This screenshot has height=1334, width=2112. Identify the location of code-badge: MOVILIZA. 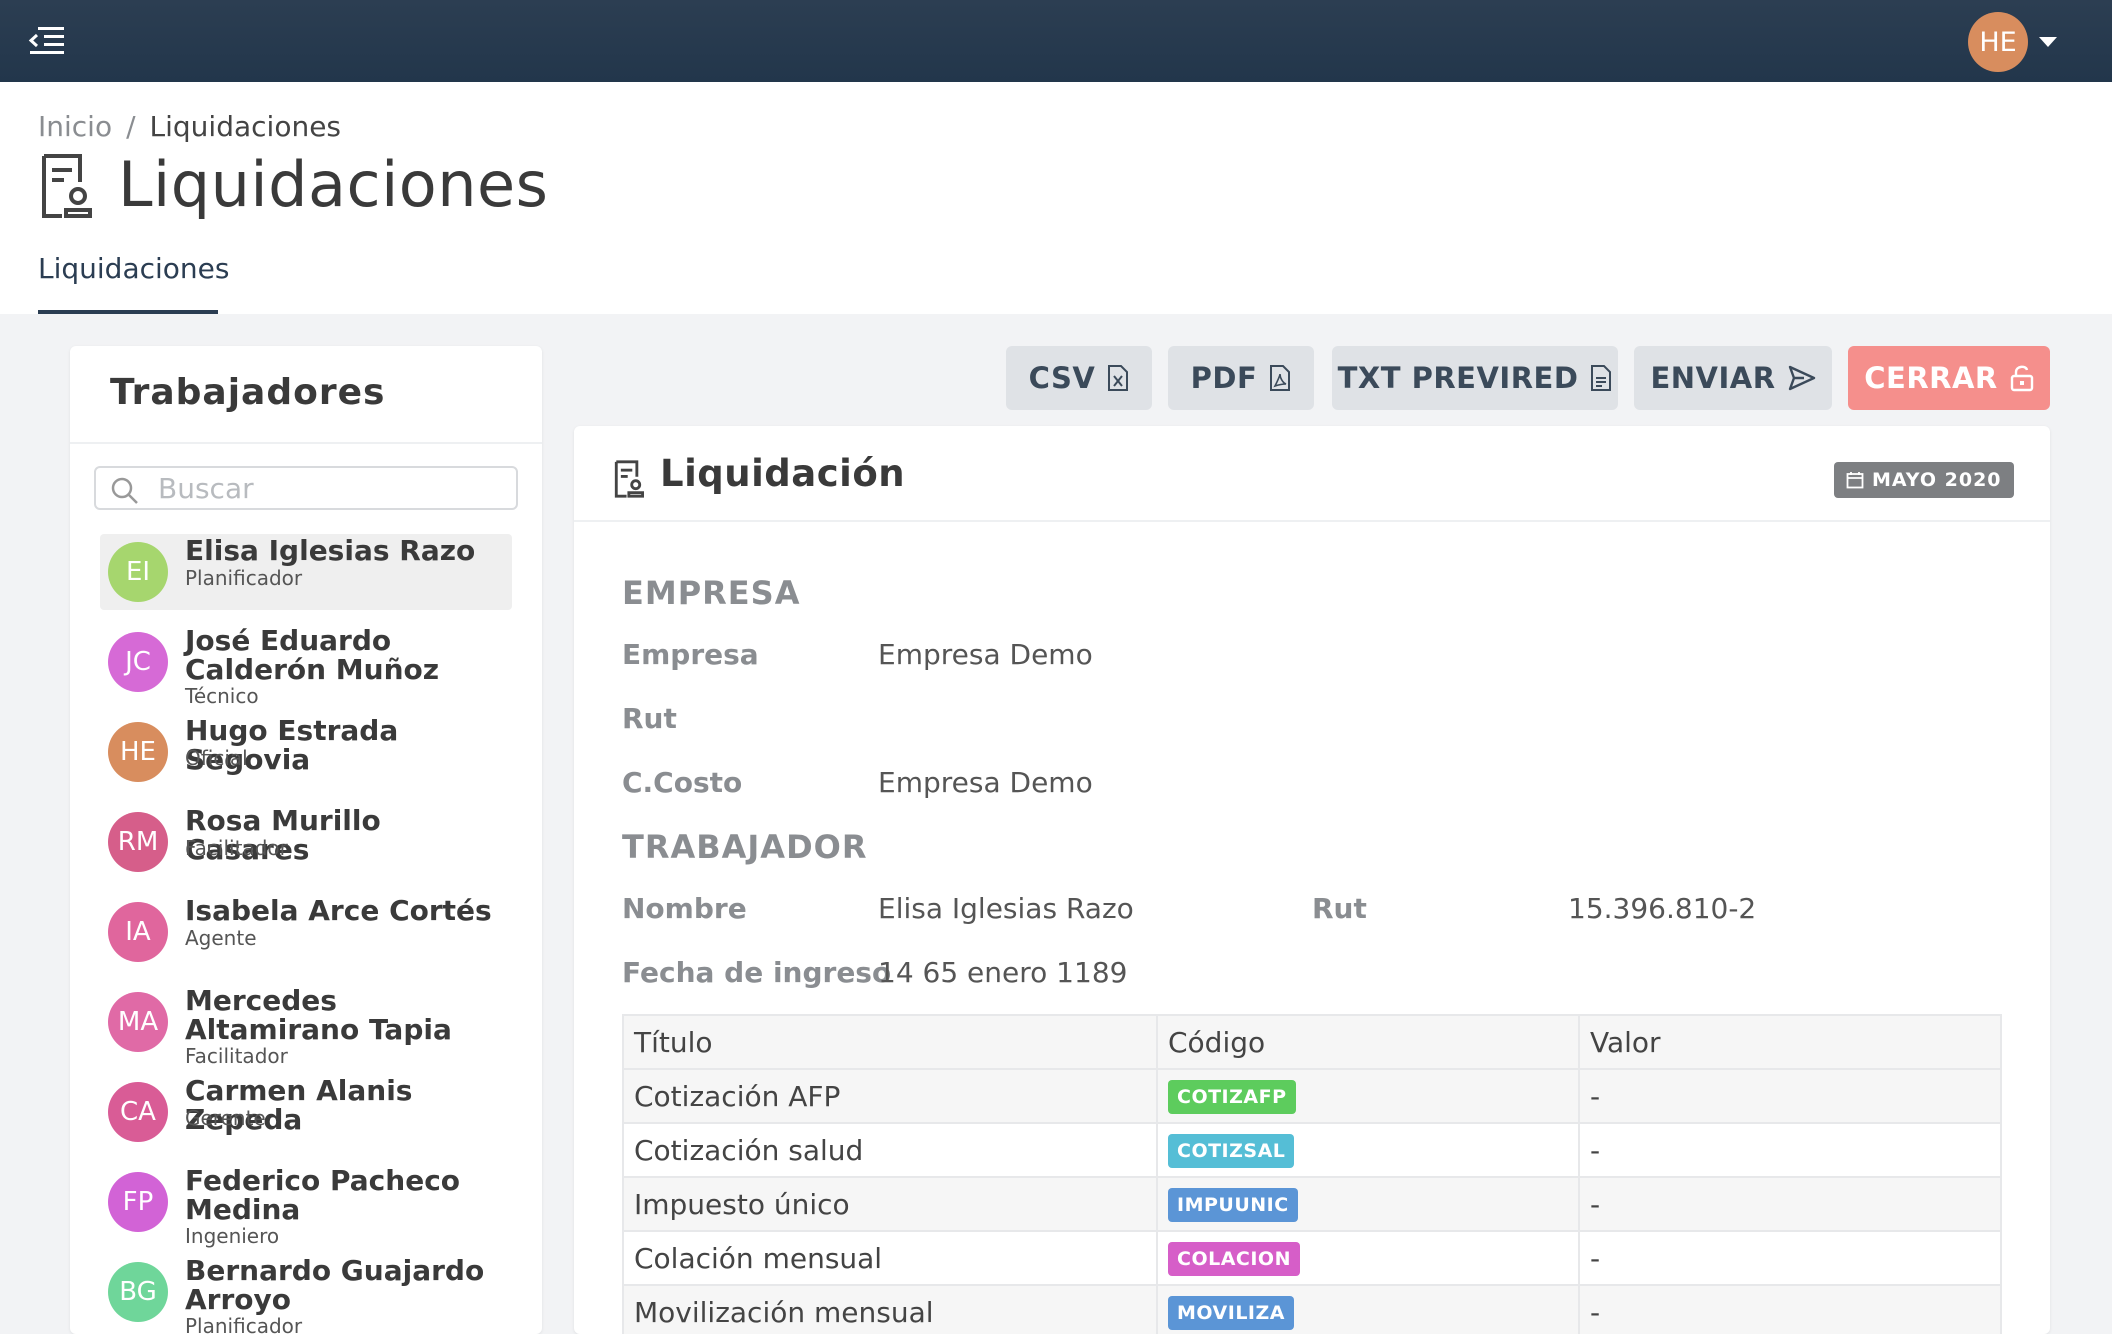
(1231, 1312).